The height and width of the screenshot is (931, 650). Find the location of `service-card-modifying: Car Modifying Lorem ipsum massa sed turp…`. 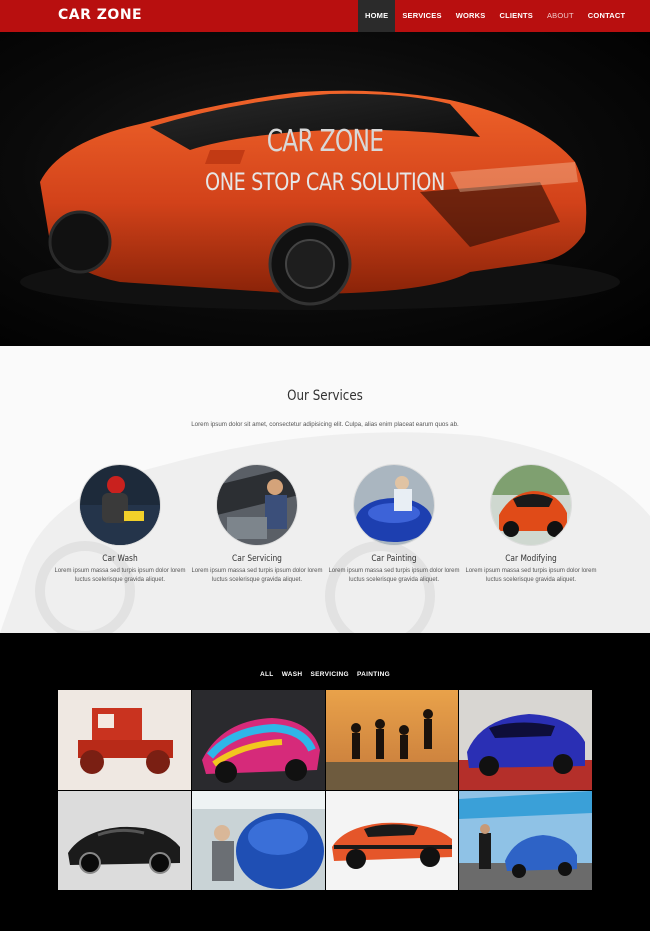

service-card-modifying: Car Modifying Lorem ipsum massa sed turp… is located at coordinates (531, 524).